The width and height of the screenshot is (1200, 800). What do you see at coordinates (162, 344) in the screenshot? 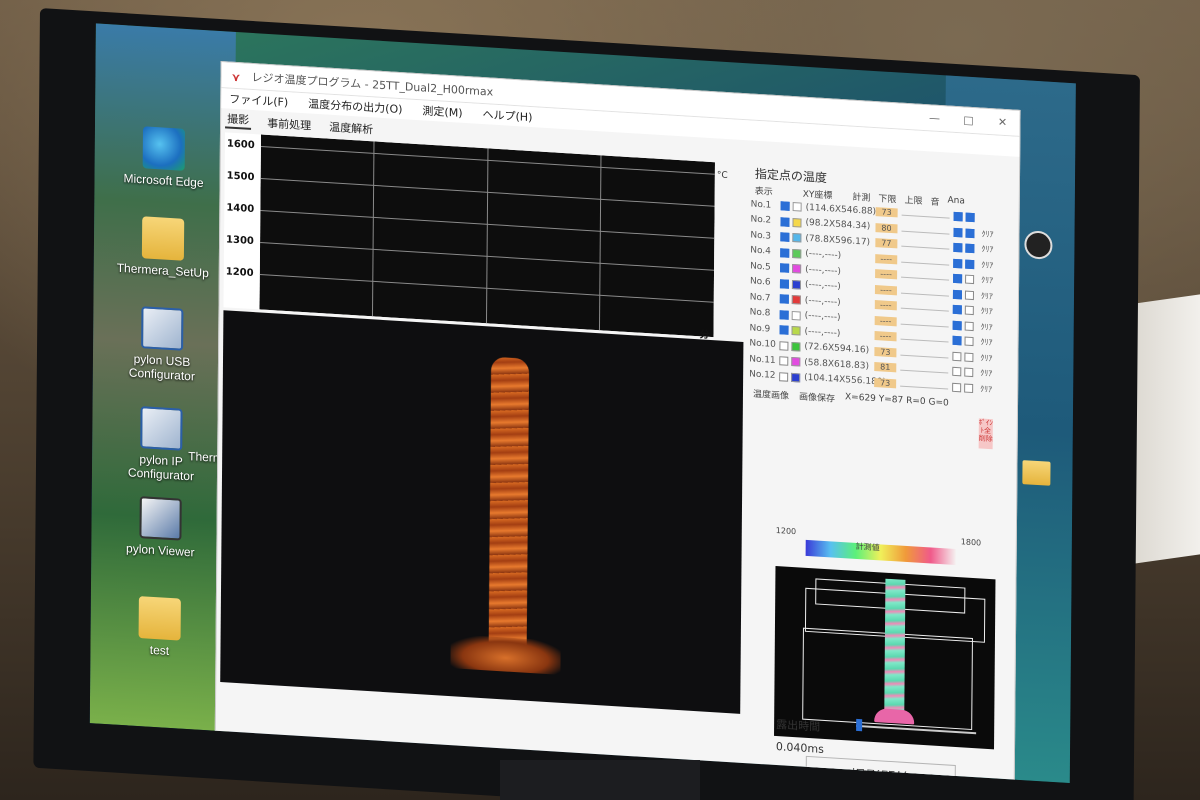
I see `desktop-icon-pylon-usb: pylon USB Configurator` at bounding box center [162, 344].